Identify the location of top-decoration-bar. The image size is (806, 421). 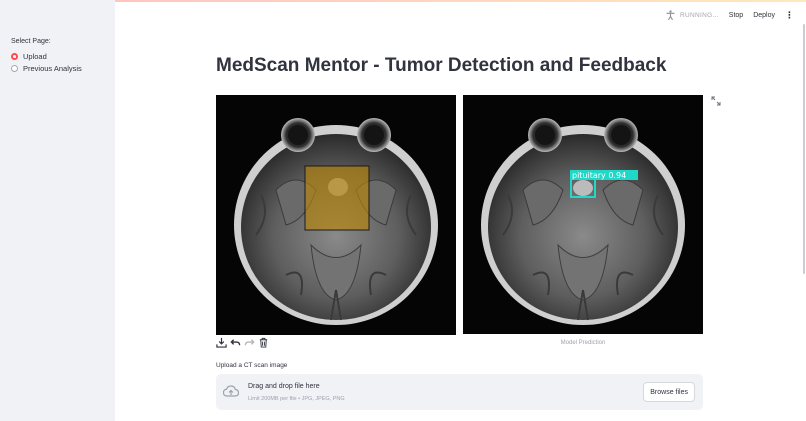
(403, 1).